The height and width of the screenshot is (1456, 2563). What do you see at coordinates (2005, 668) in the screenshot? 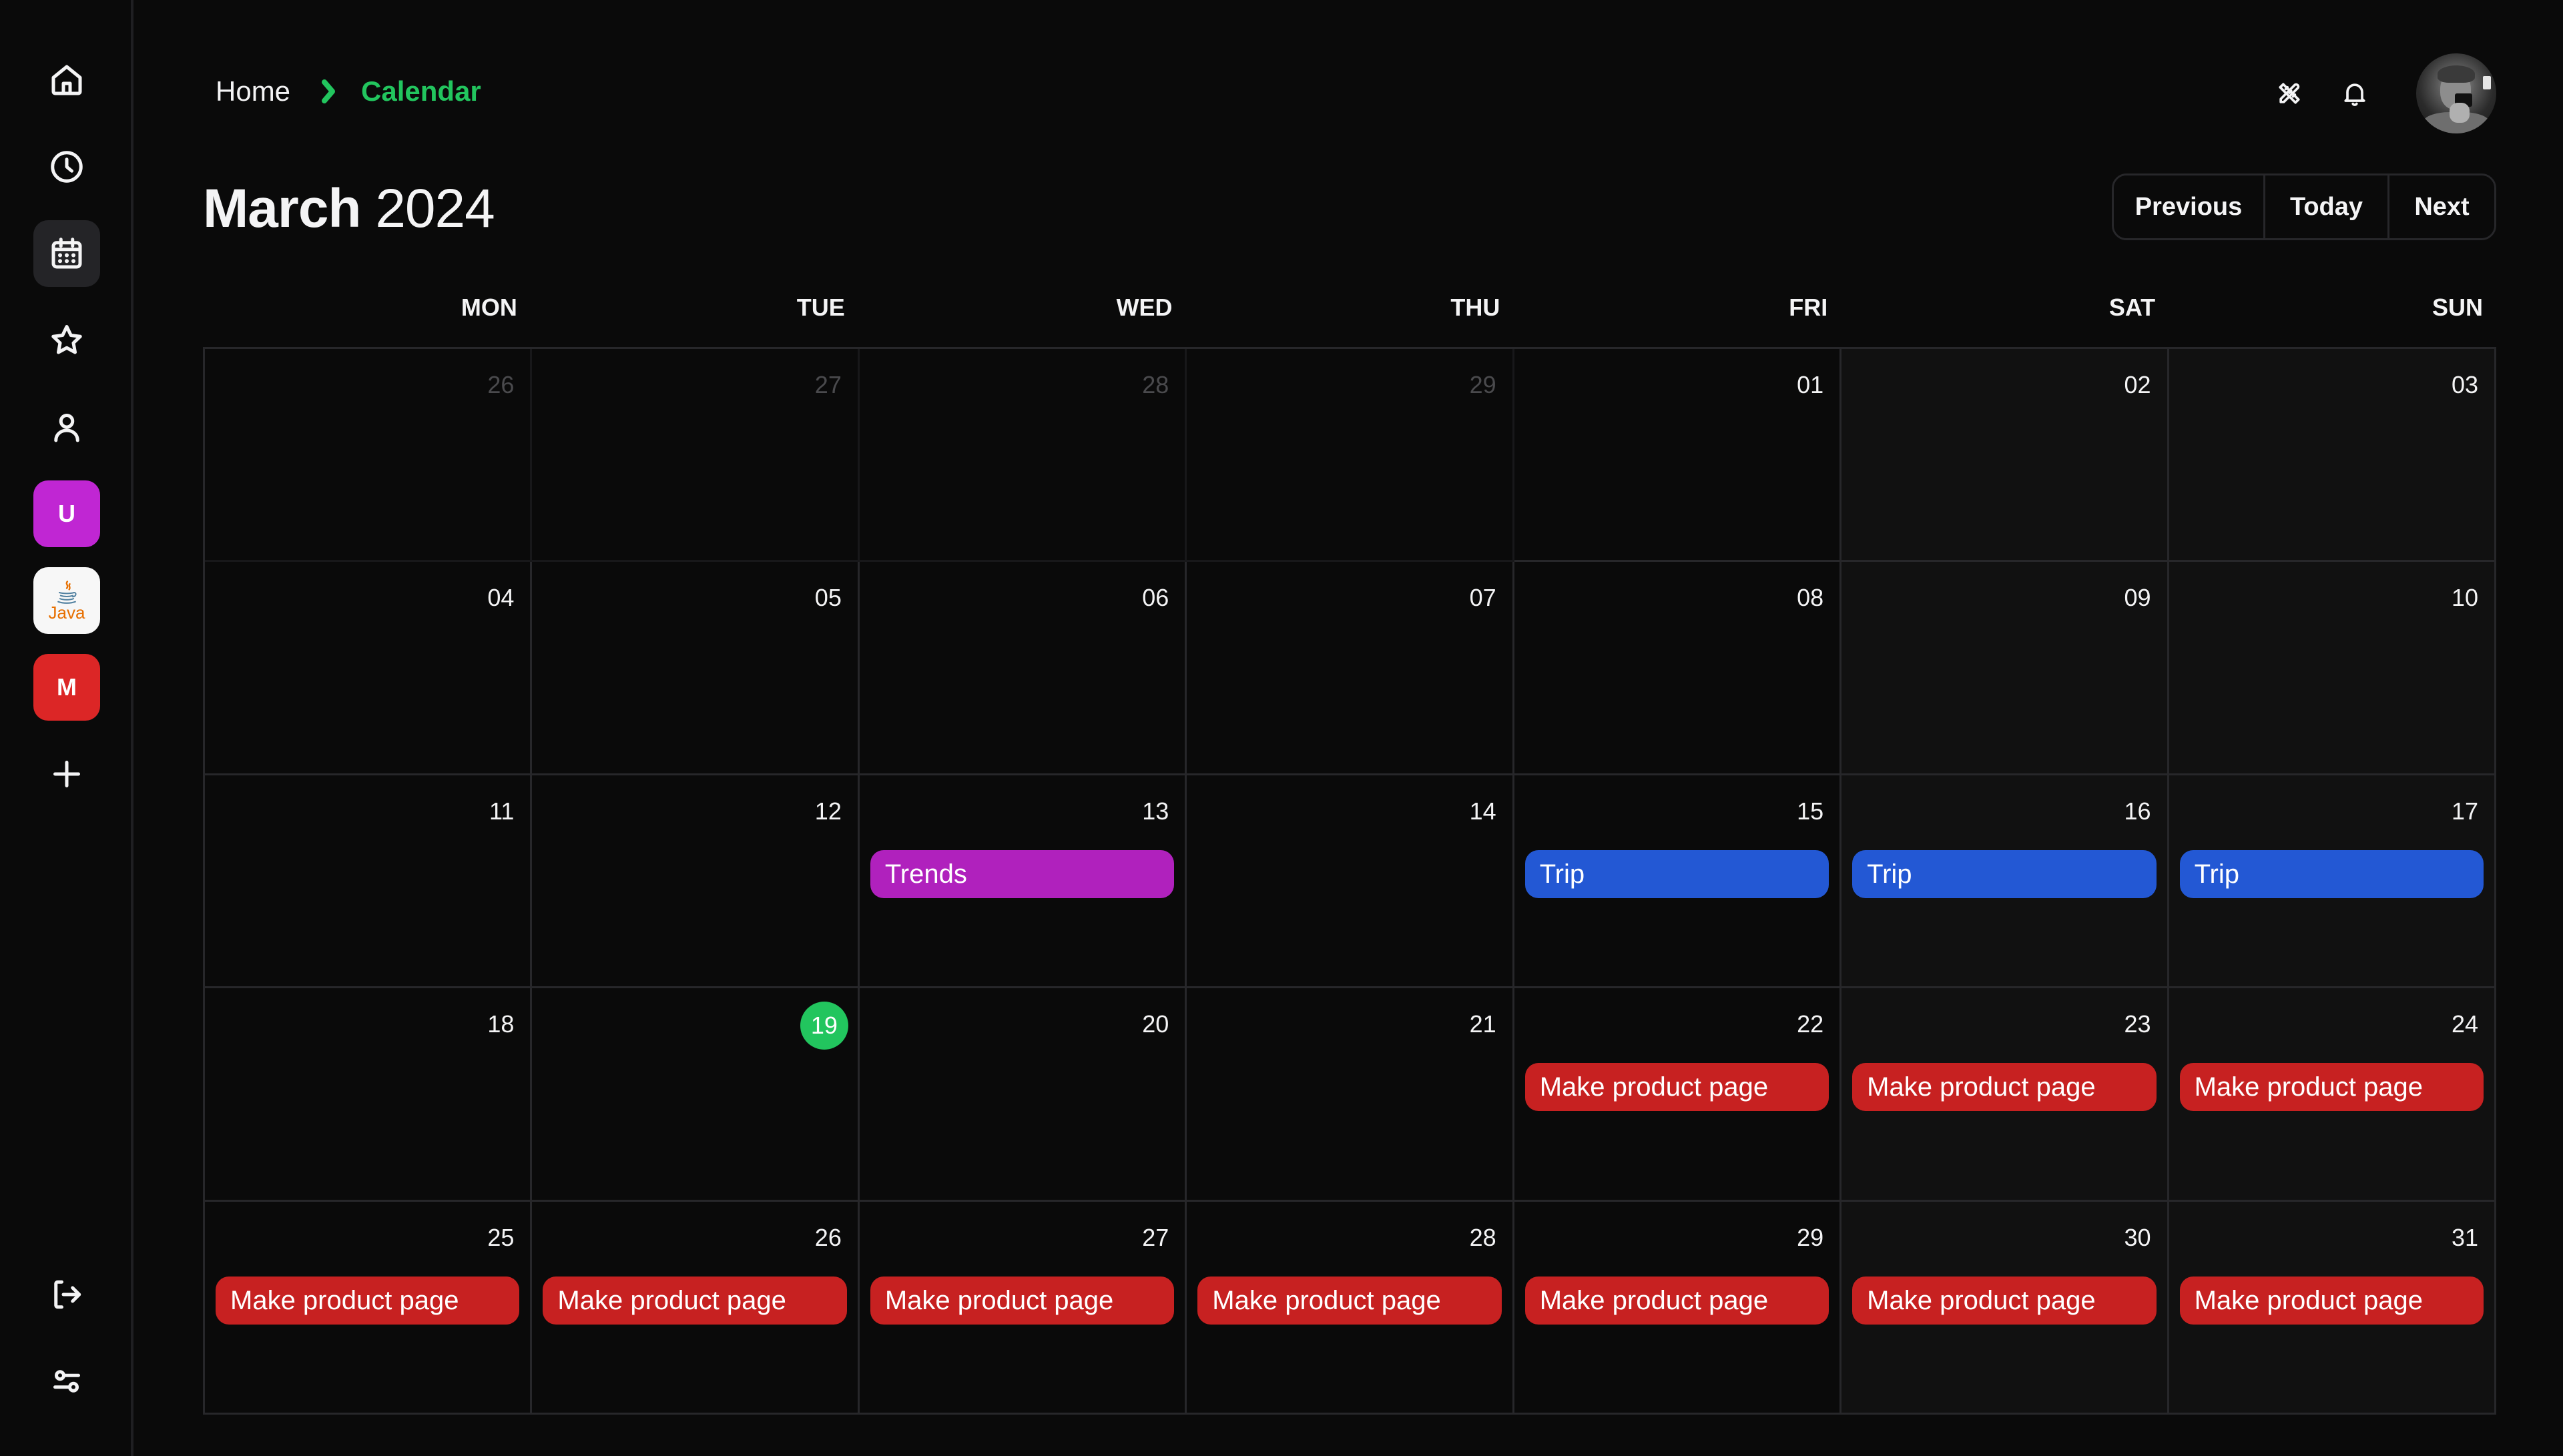
I see `calendar-day-cell: 09` at bounding box center [2005, 668].